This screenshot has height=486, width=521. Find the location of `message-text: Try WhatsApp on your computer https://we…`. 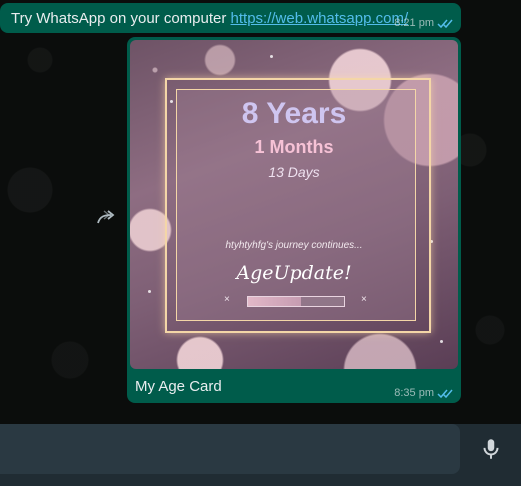

message-text: Try WhatsApp on your computer https://we… is located at coordinates (209, 18).